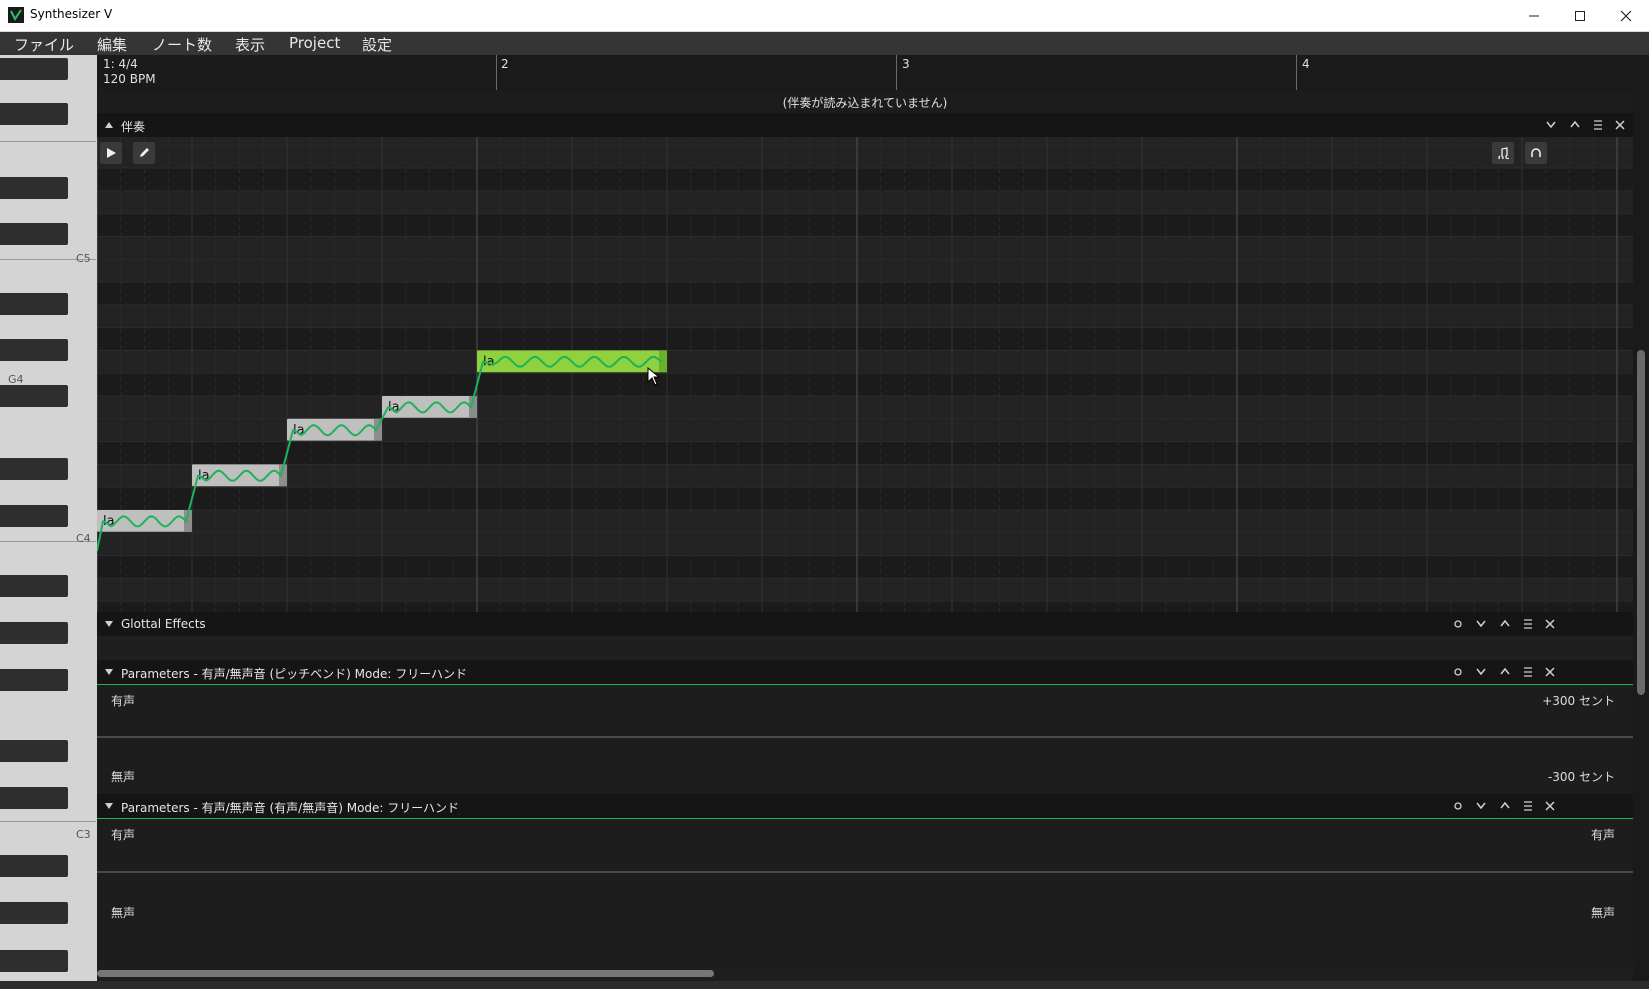  I want to click on bar-label-2: 2, so click(505, 64).